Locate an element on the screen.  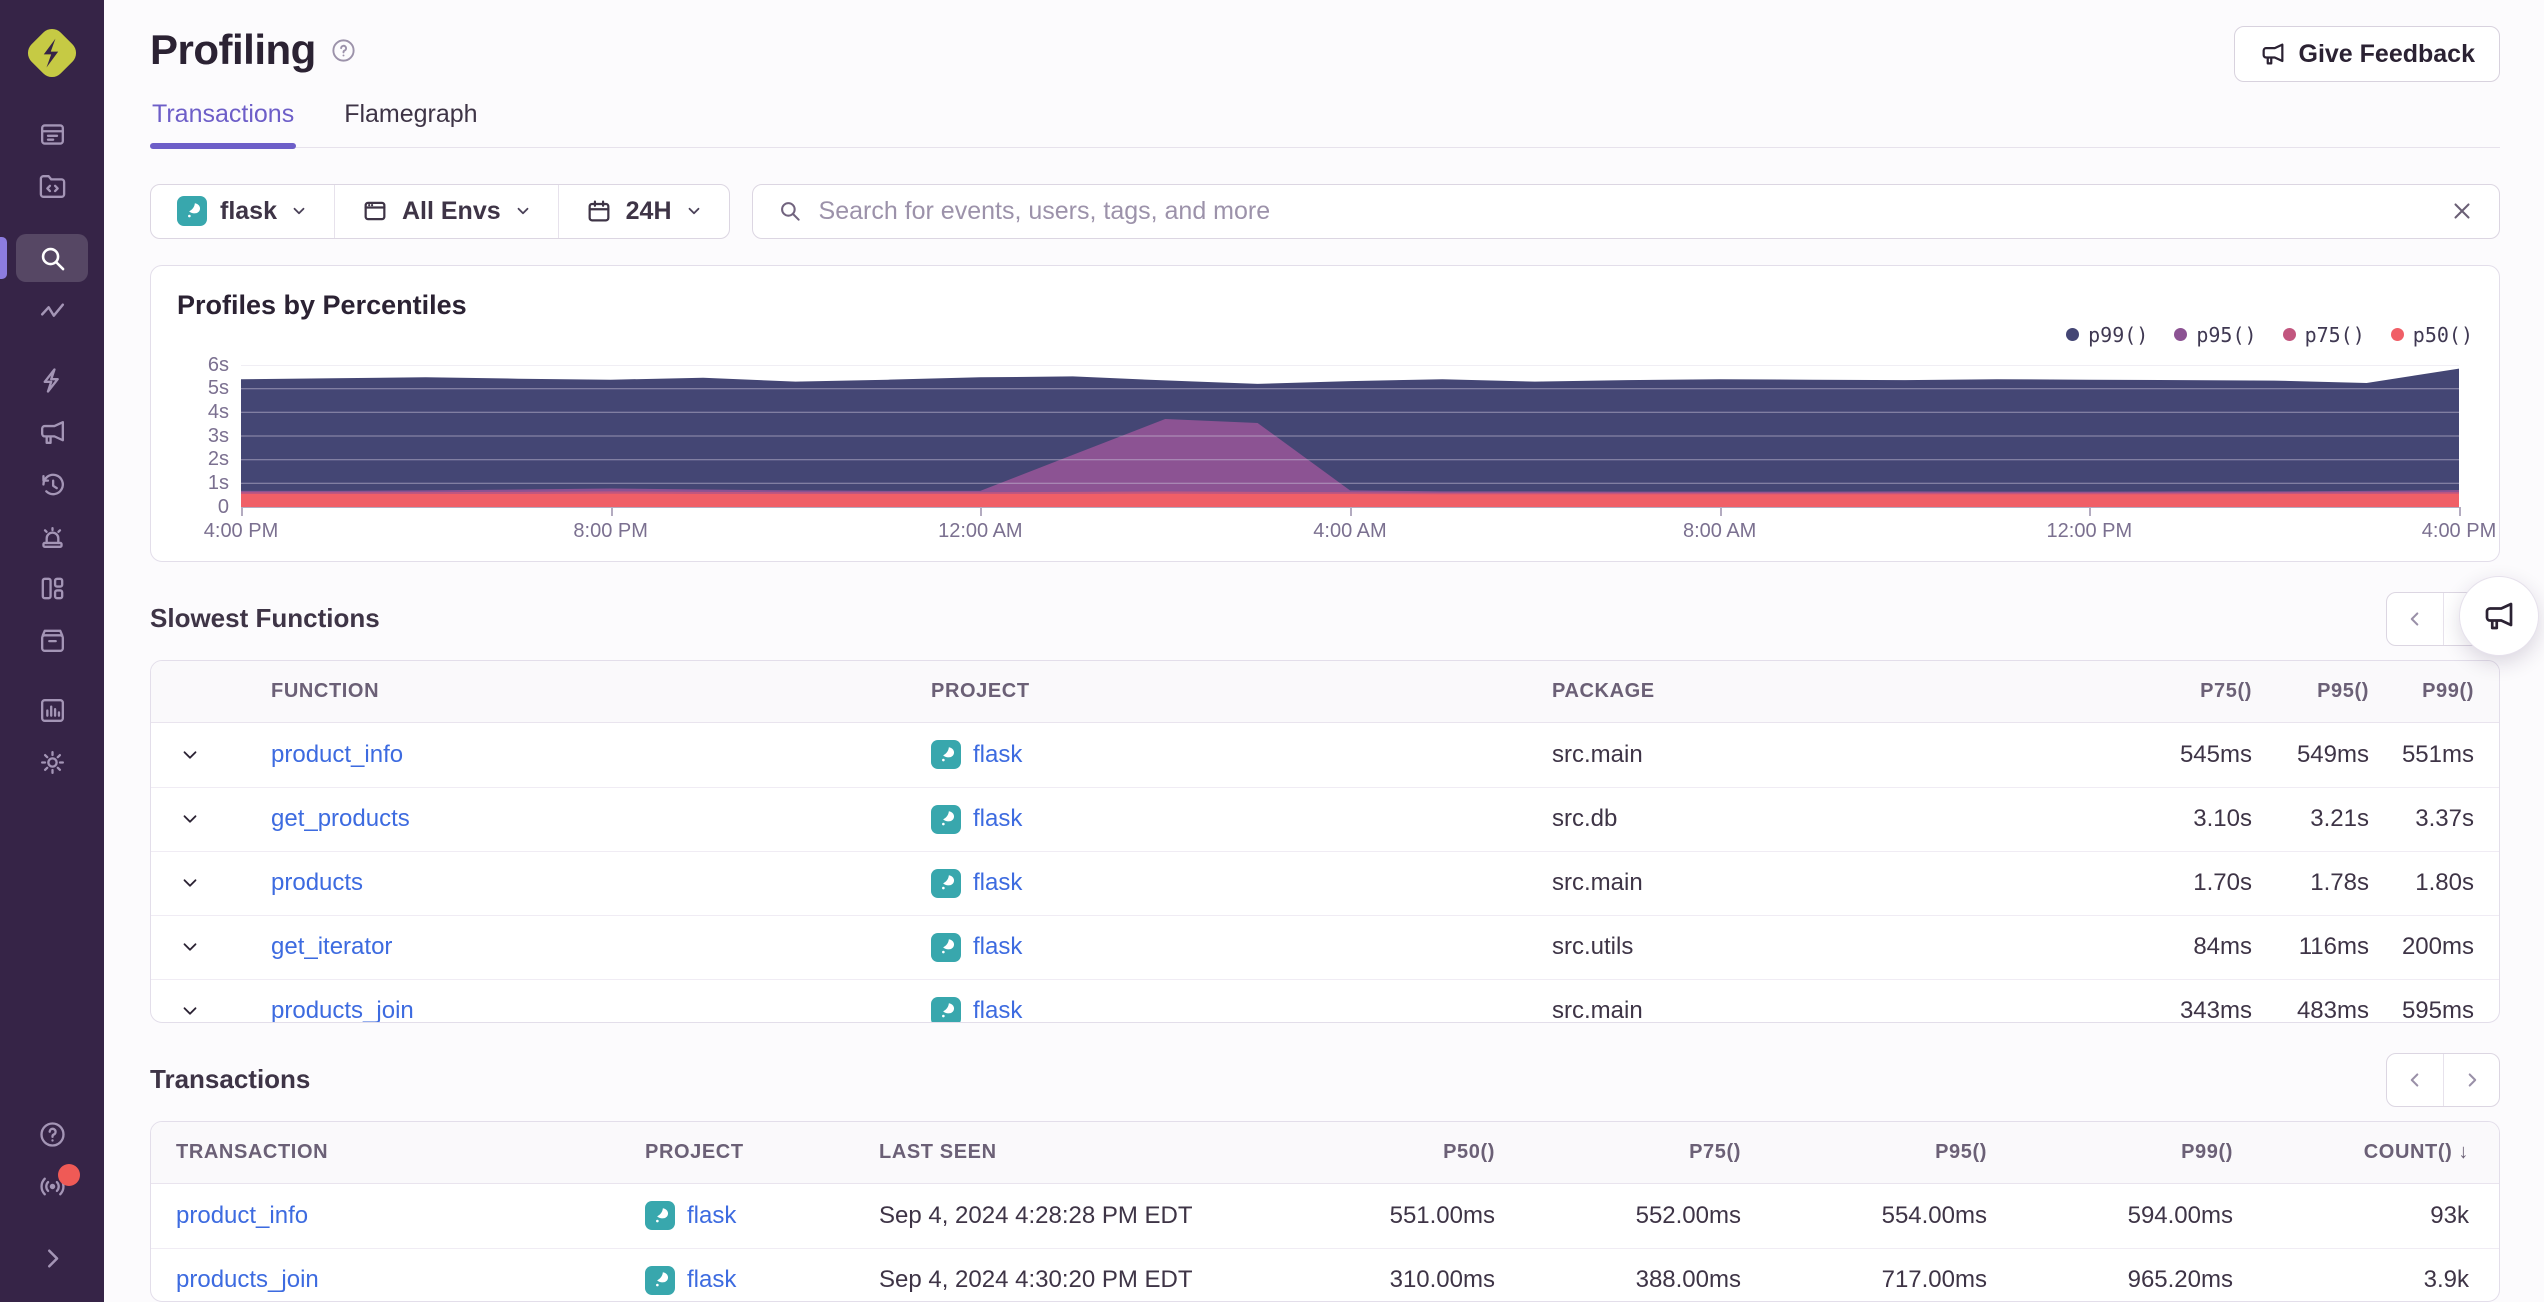
column-header: PACKAGE is located at coordinates (1603, 690).